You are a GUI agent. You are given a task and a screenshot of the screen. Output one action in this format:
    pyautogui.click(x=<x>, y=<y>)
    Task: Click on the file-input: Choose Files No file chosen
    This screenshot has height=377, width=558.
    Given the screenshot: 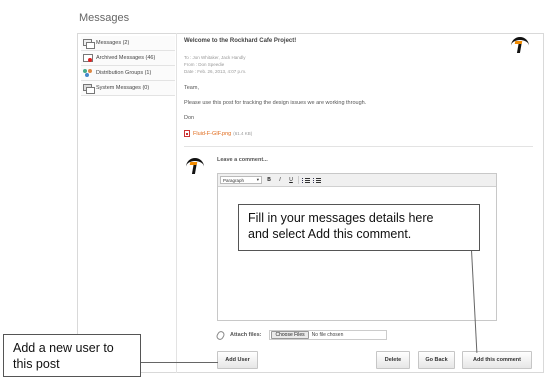 What is the action you would take?
    pyautogui.click(x=328, y=335)
    